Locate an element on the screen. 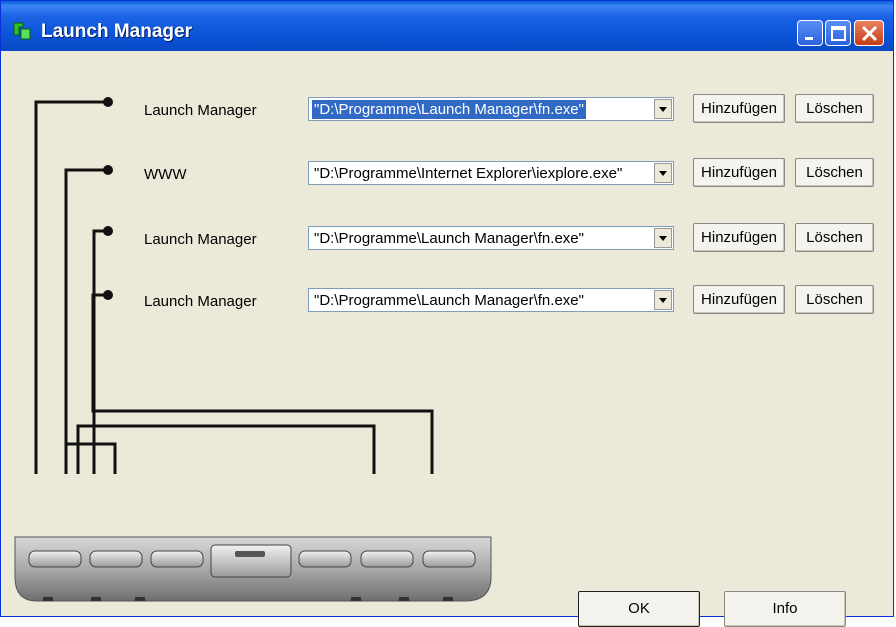 The height and width of the screenshot is (627, 896). maximize-button is located at coordinates (838, 33).